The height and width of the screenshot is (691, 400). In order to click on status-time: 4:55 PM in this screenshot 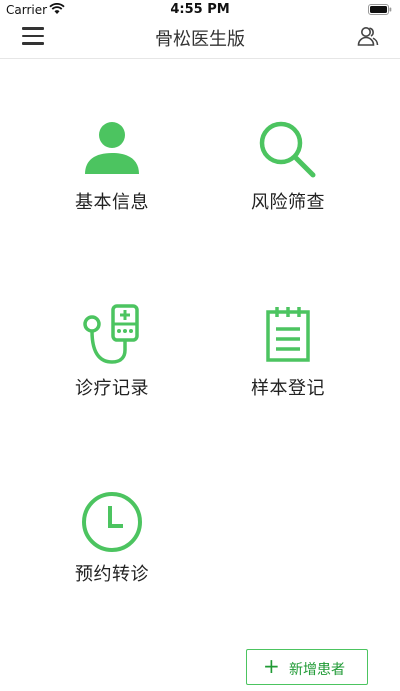, I will do `click(200, 9)`.